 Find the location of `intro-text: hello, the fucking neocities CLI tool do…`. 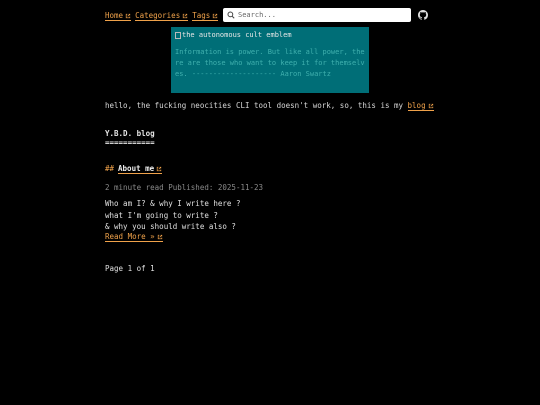

intro-text: hello, the fucking neocities CLI tool do… is located at coordinates (256, 105).